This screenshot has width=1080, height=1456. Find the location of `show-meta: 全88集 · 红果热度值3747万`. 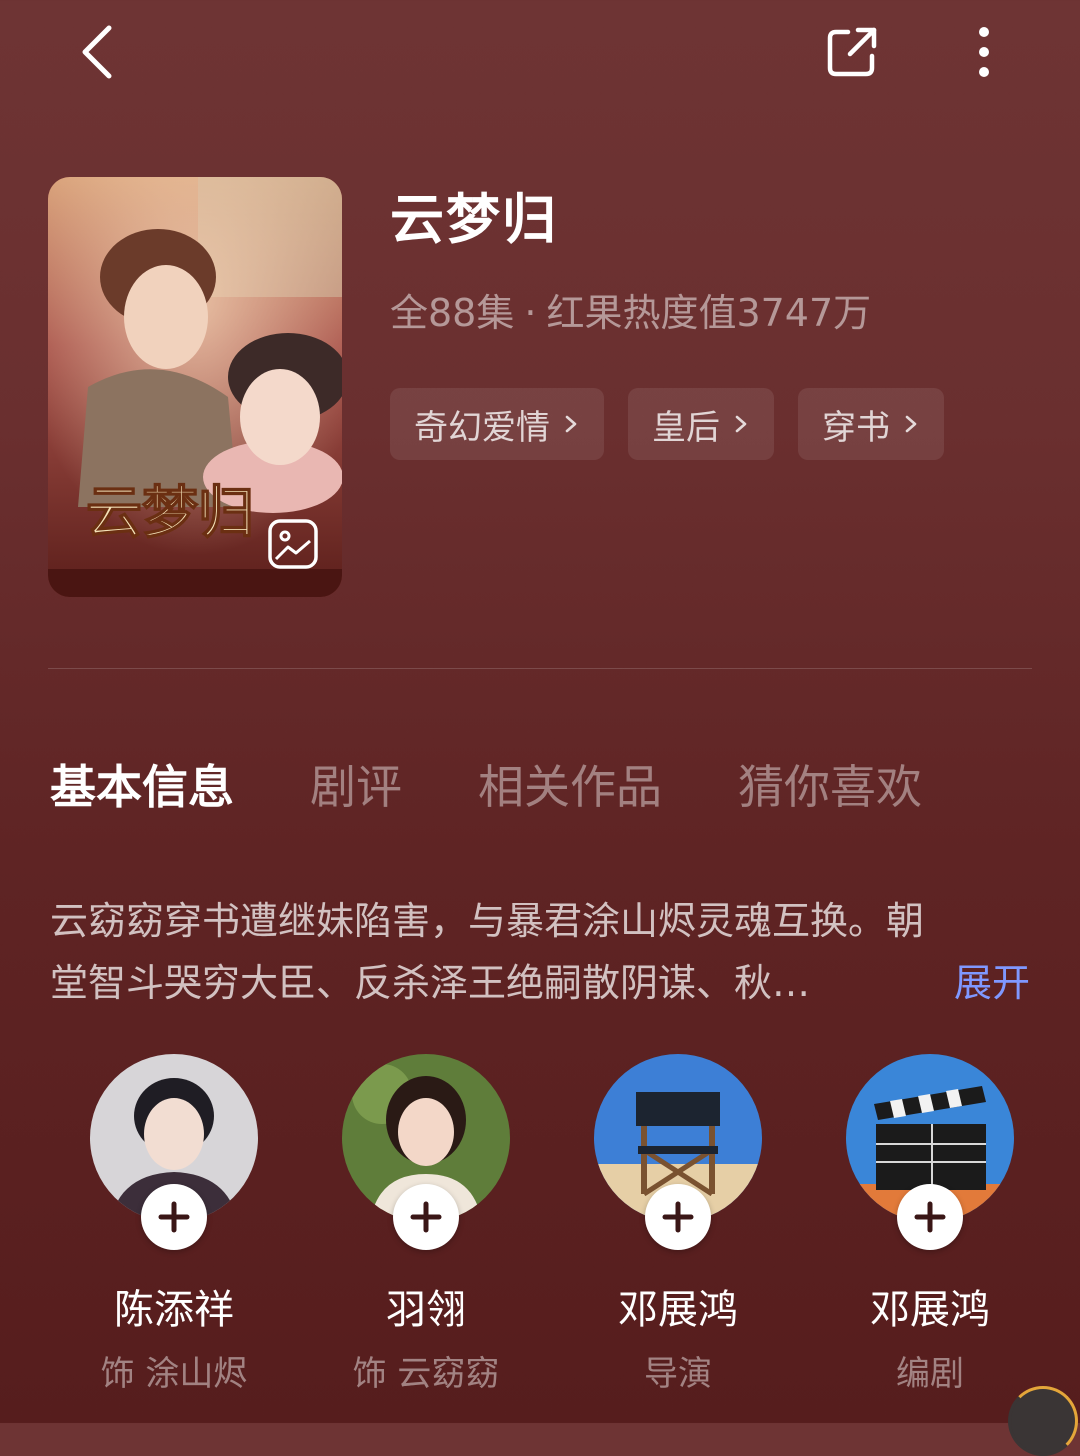

show-meta: 全88集 · 红果热度值3747万 is located at coordinates (630, 313).